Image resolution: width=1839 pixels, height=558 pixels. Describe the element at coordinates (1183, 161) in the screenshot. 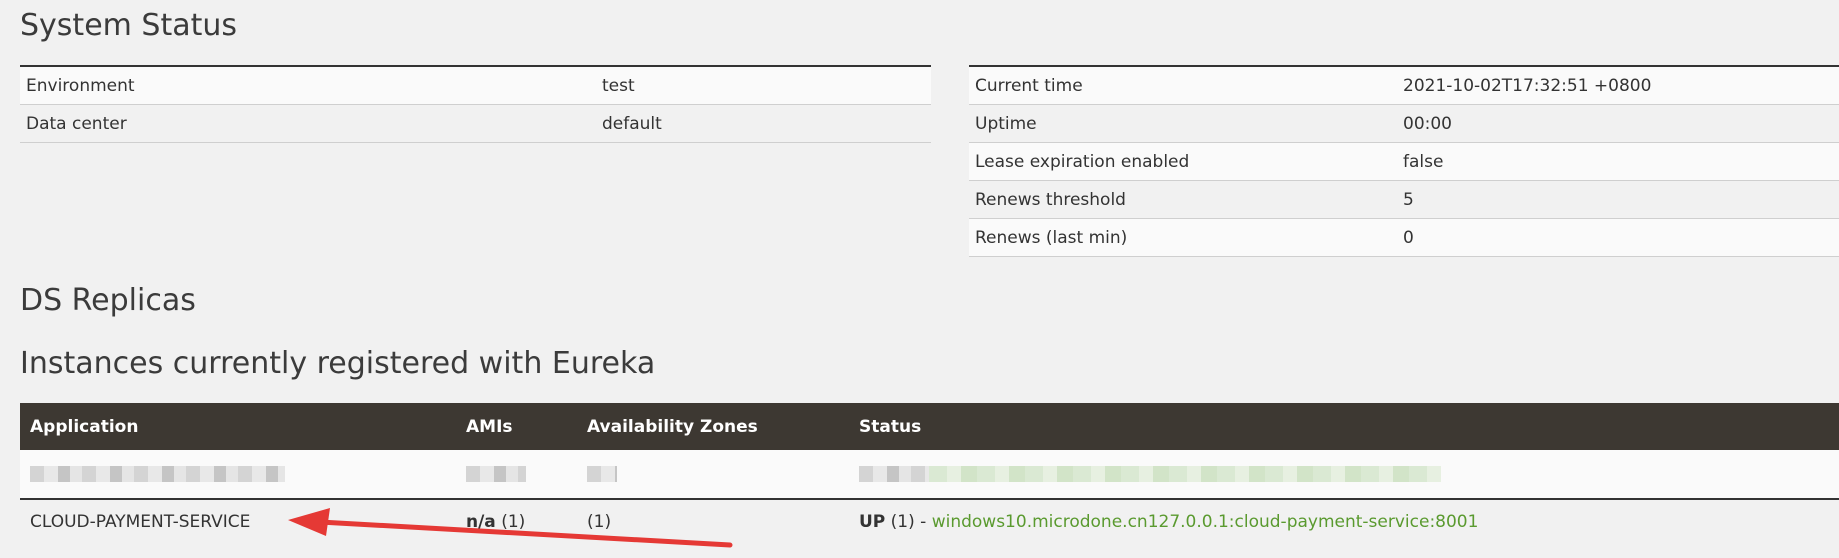

I see `lease-expiration-label: Lease expiration enabled` at that location.